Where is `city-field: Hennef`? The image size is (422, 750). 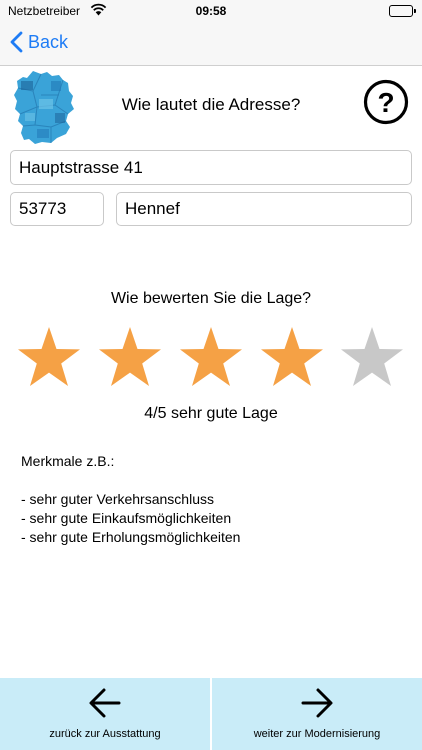 city-field: Hennef is located at coordinates (264, 209).